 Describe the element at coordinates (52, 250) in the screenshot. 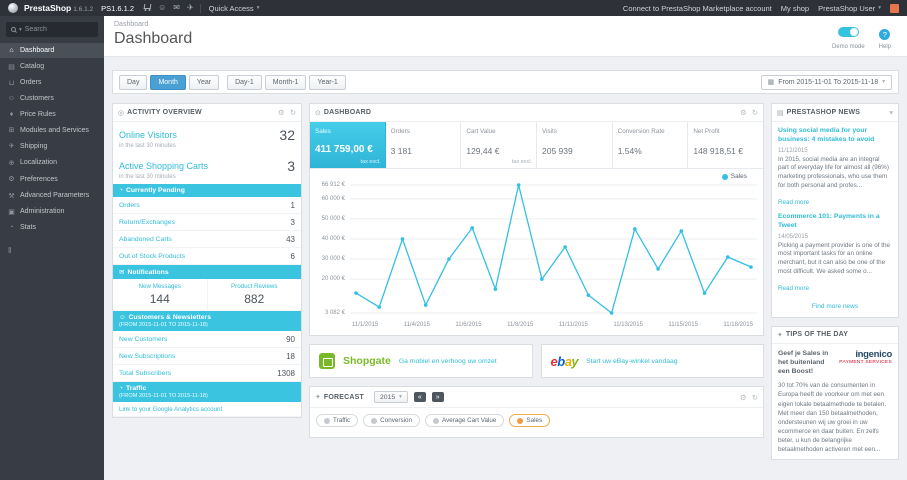

I see `collapse-sidebar-button: ‖` at that location.